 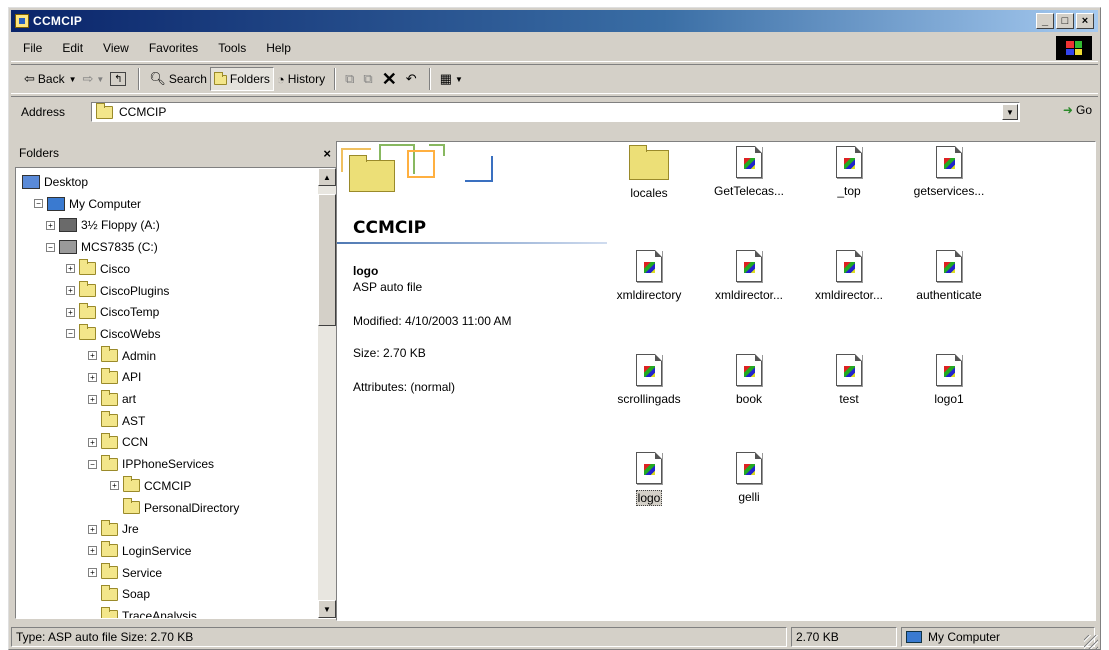 I want to click on scroll-thumb, so click(x=327, y=260).